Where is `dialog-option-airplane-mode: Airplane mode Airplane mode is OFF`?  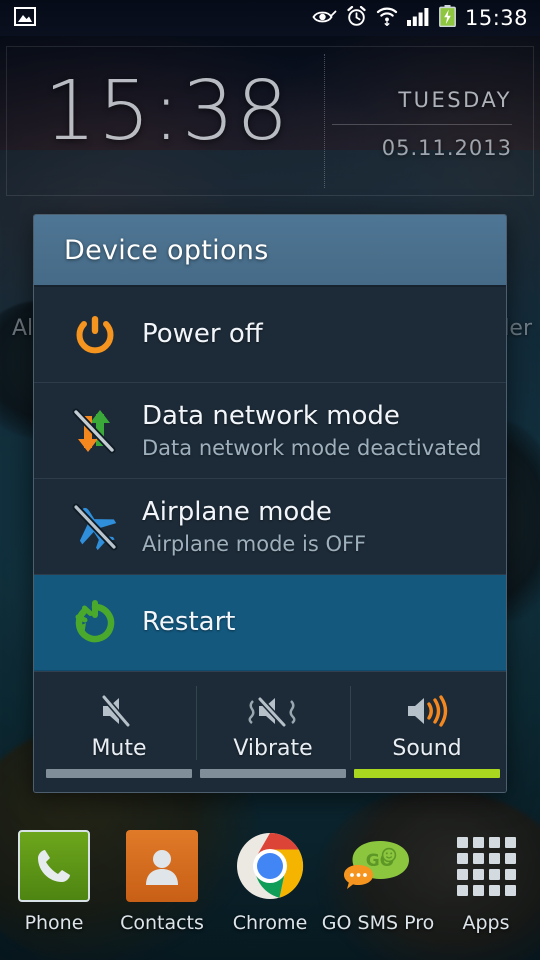 dialog-option-airplane-mode: Airplane mode Airplane mode is OFF is located at coordinates (270, 527).